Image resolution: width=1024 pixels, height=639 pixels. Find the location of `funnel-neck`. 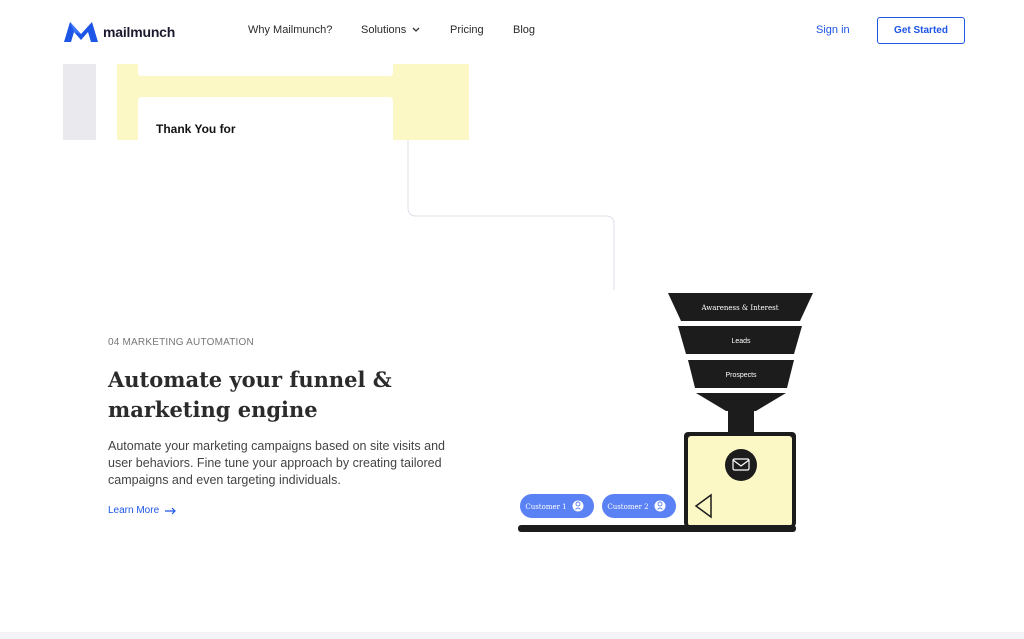

funnel-neck is located at coordinates (741, 402).